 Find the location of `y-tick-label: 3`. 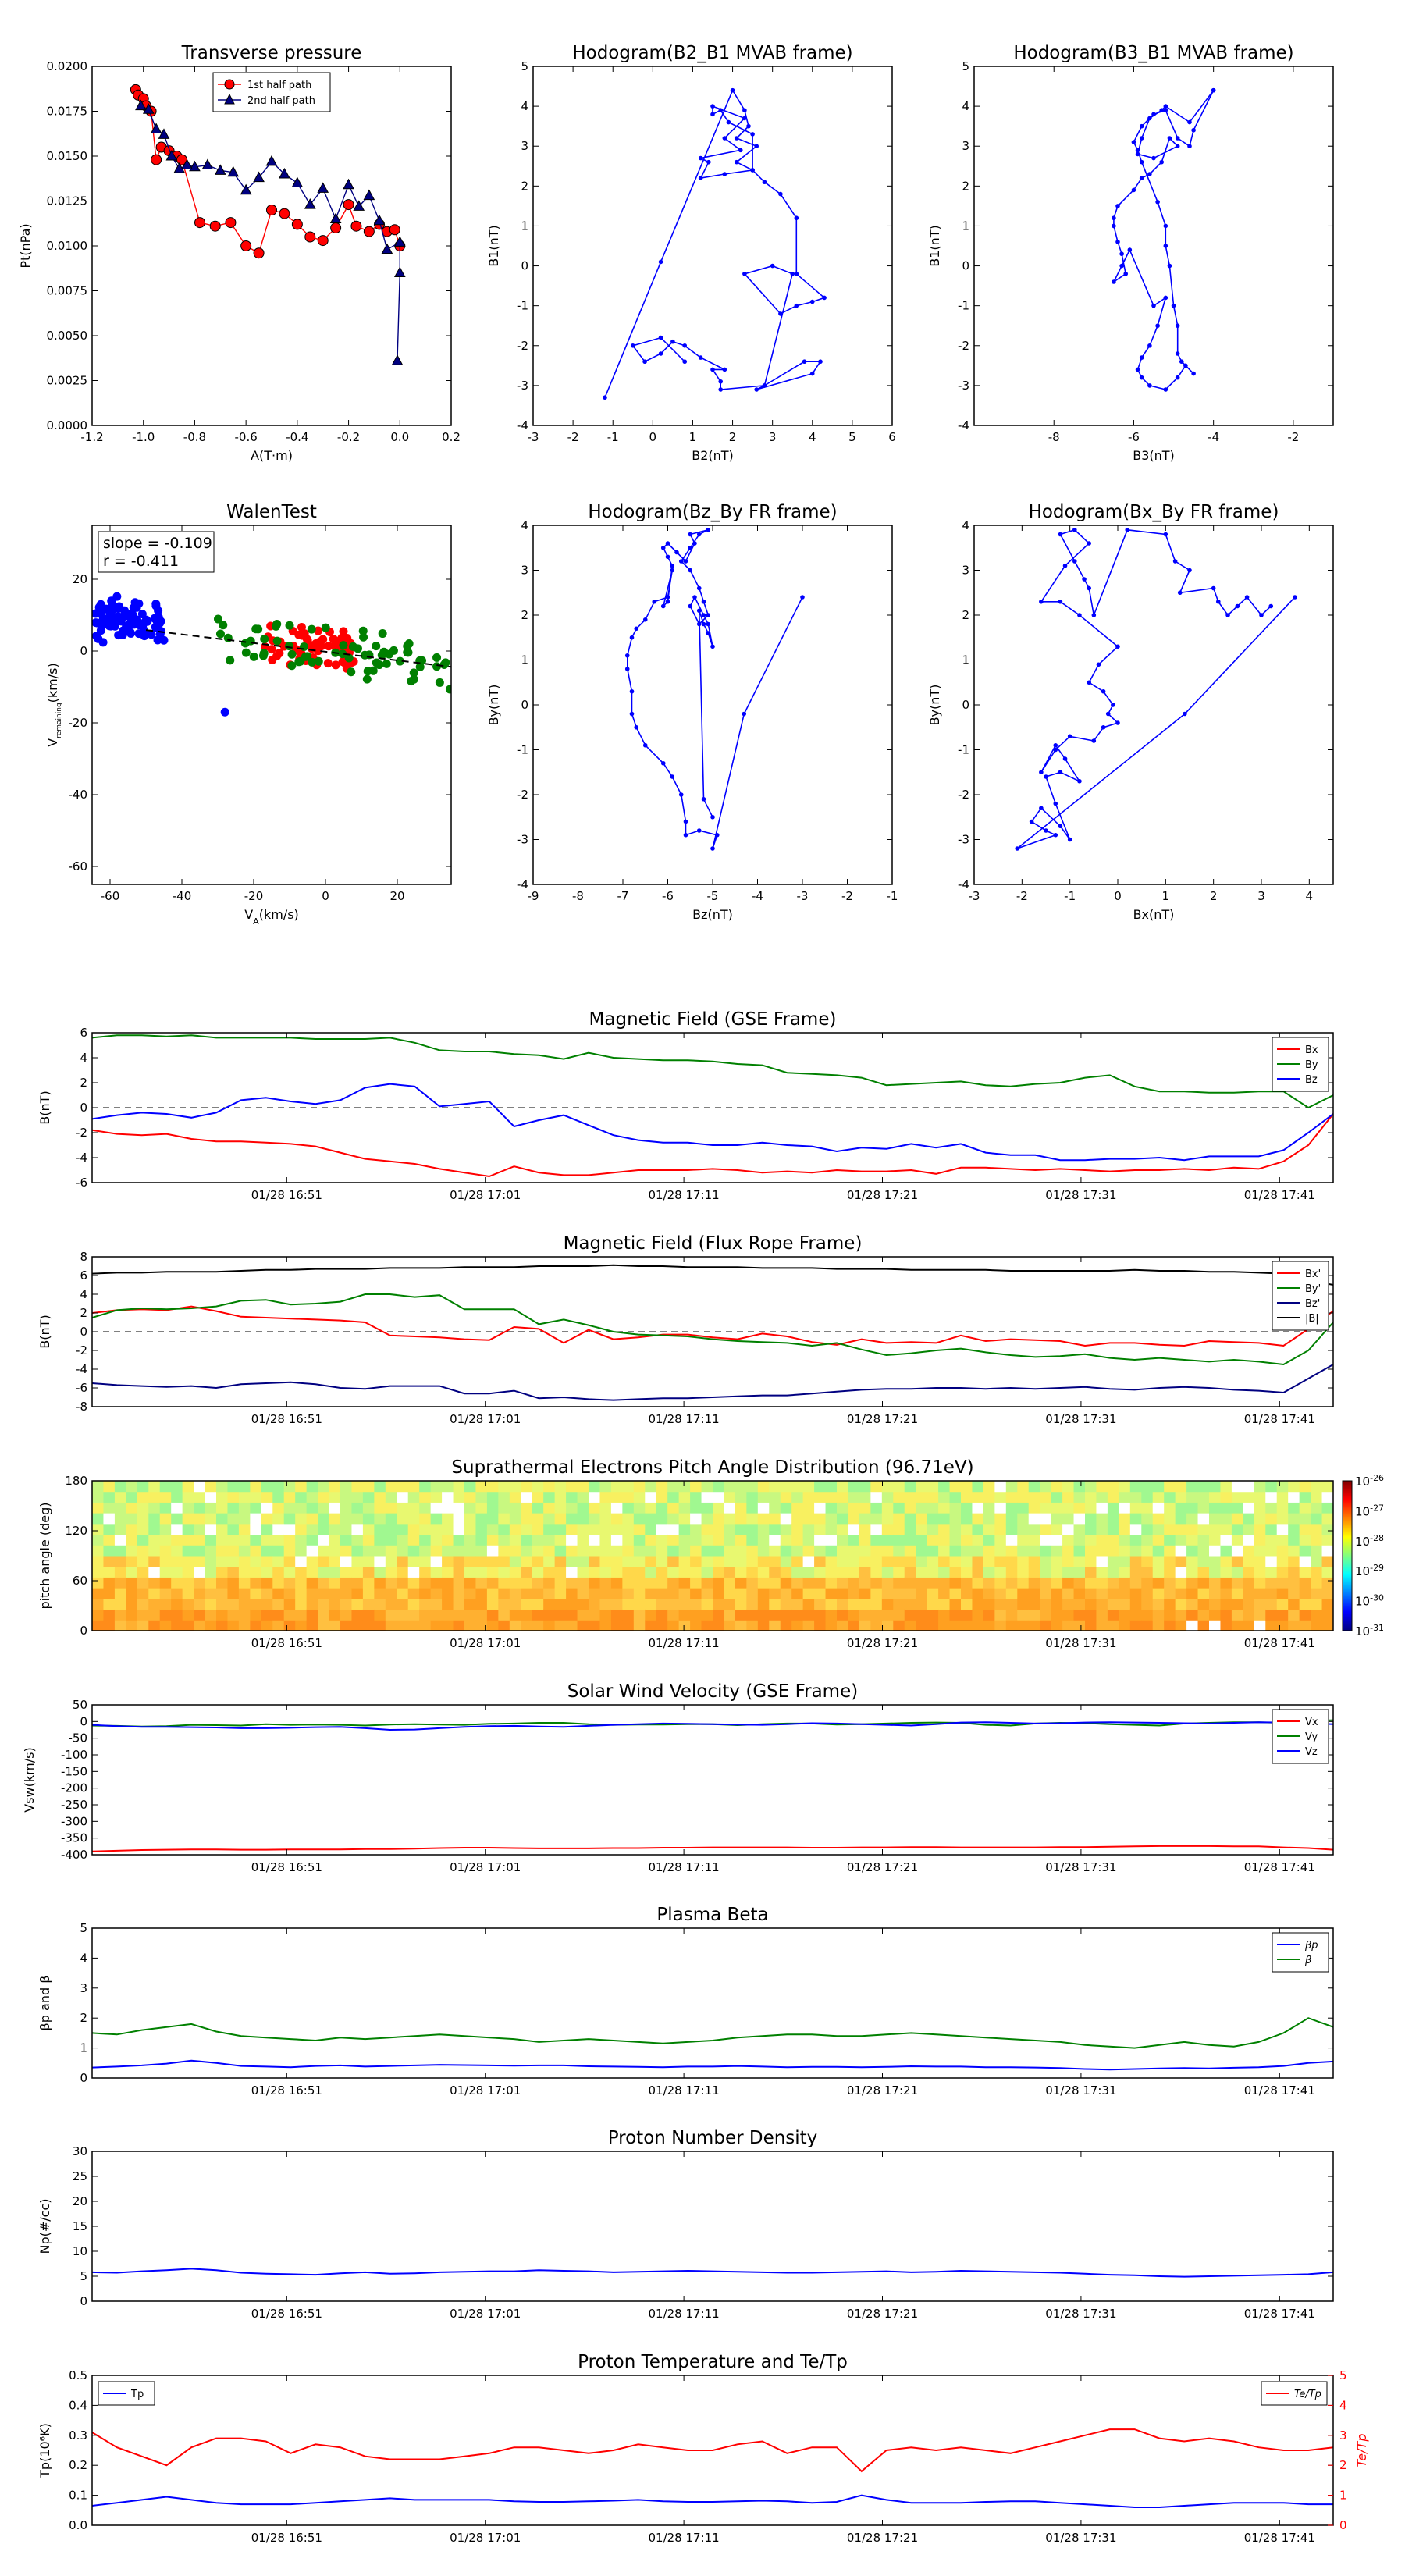

y-tick-label: 3 is located at coordinates (84, 1988).